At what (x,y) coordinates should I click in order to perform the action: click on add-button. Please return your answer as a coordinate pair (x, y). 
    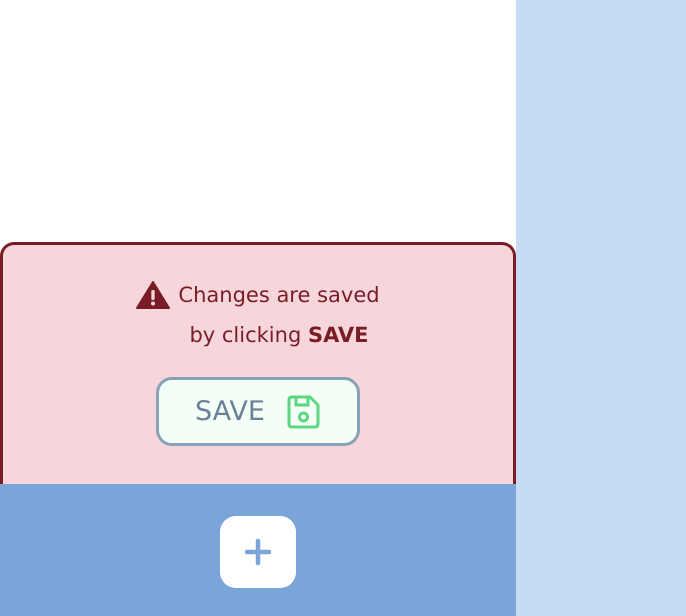
    Looking at the image, I should click on (258, 552).